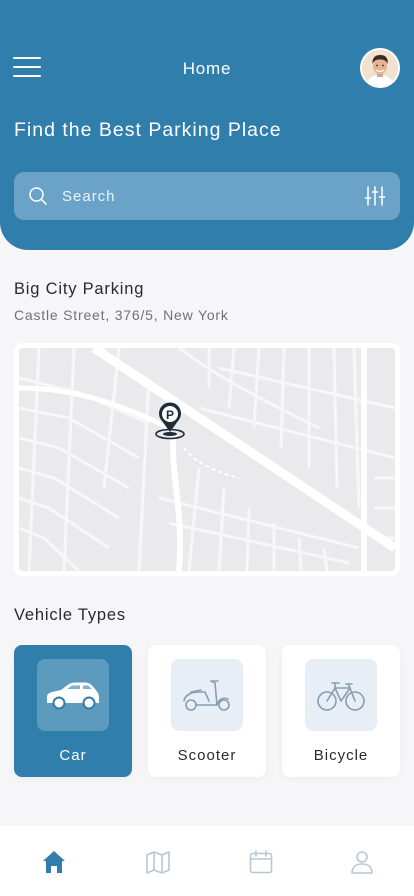 The height and width of the screenshot is (896, 414). I want to click on user-avatar-icon, so click(380, 68).